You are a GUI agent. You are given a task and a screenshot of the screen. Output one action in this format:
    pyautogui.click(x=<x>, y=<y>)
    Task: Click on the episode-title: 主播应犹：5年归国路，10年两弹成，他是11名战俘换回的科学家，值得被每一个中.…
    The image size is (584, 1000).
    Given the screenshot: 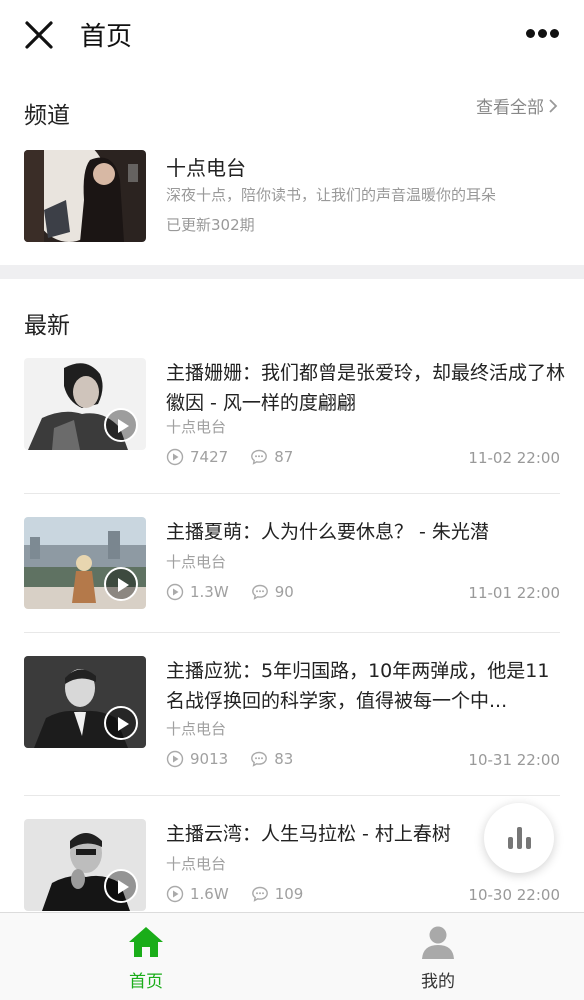 What is the action you would take?
    pyautogui.click(x=358, y=686)
    